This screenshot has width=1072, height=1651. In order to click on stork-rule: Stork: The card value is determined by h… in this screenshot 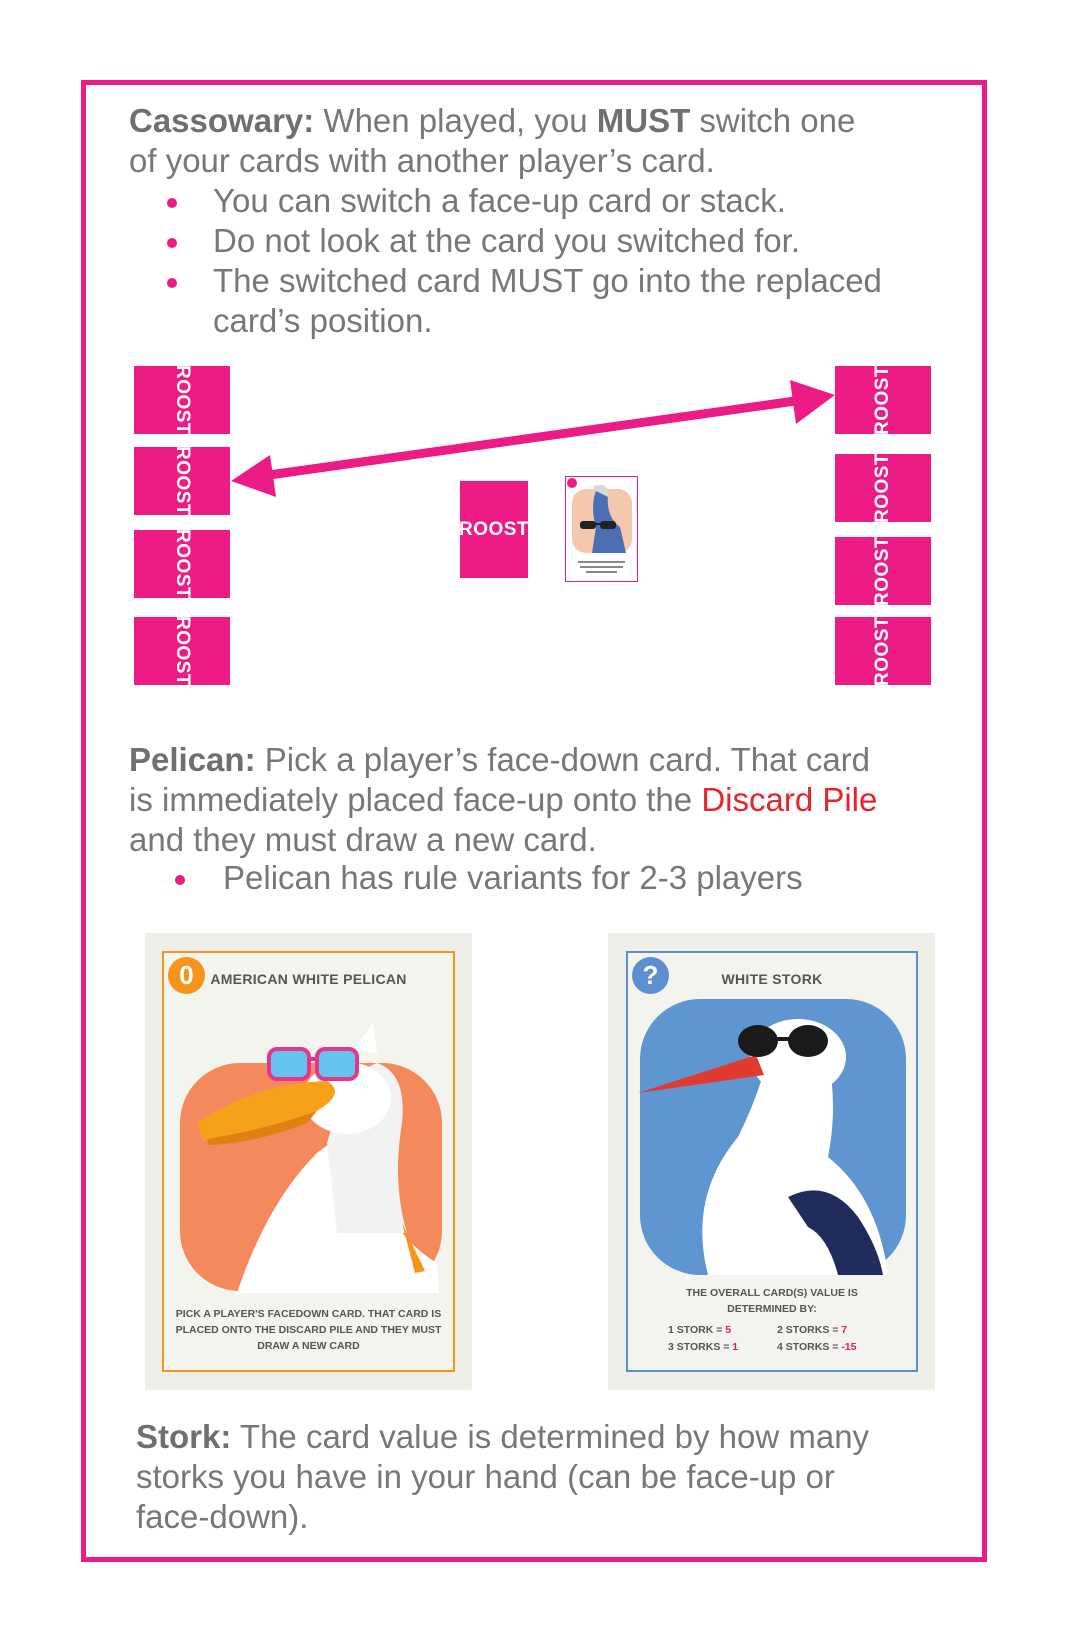, I will do `click(503, 1476)`.